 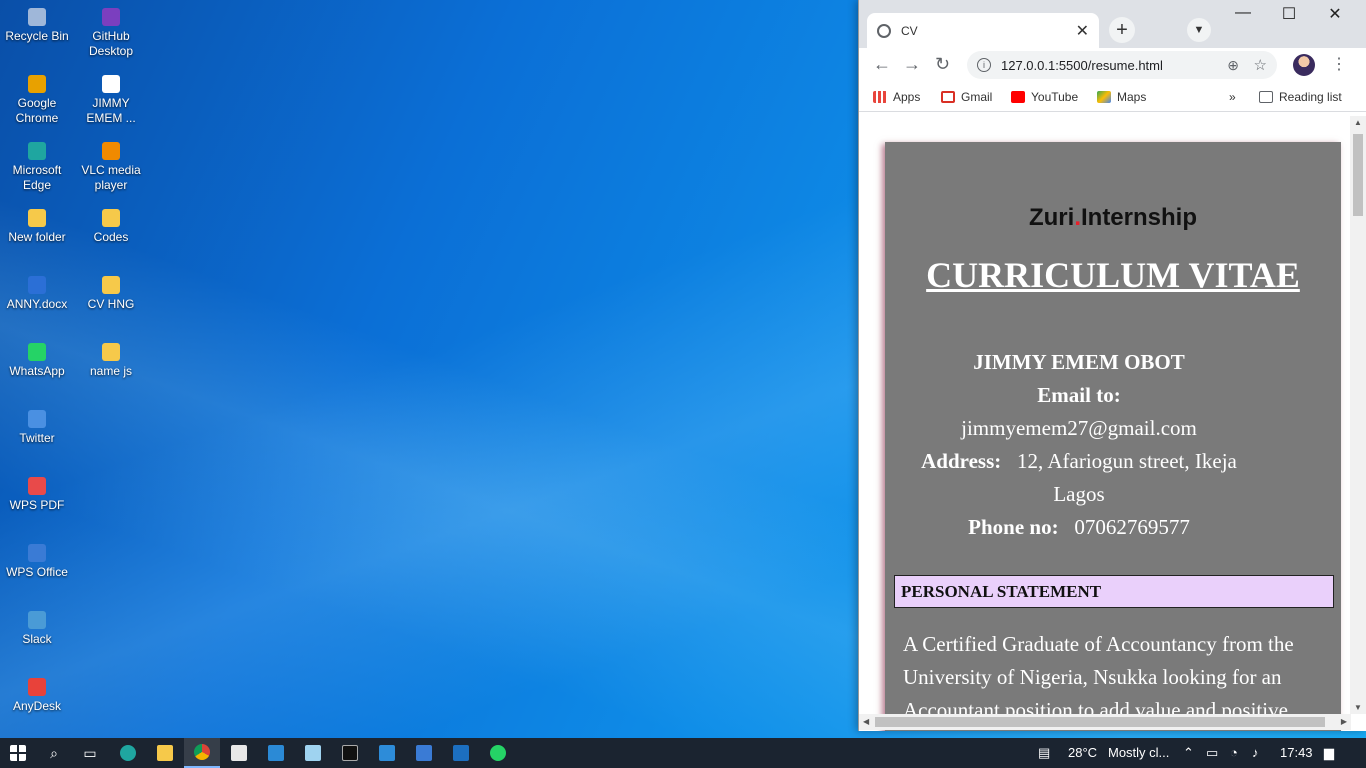 I want to click on taskbar-edge, so click(x=128, y=753).